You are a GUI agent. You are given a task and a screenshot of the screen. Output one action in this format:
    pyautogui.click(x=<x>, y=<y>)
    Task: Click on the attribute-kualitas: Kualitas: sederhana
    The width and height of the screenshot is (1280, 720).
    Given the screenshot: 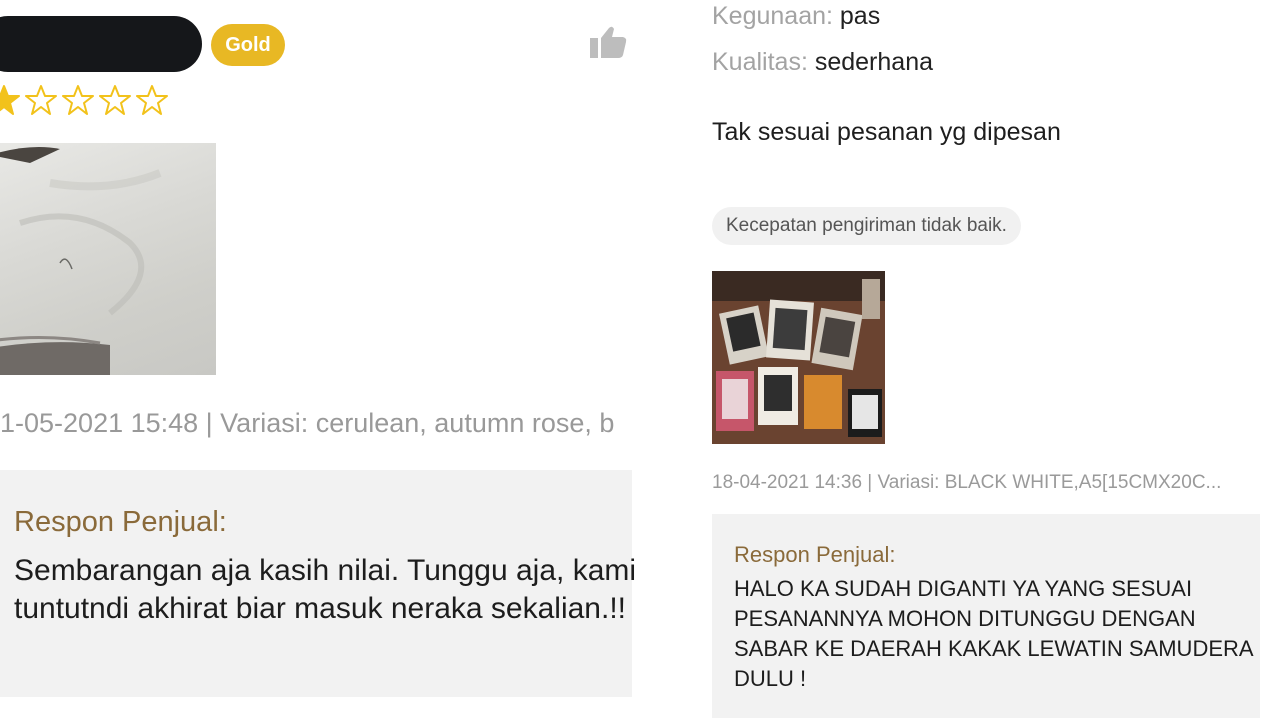 What is the action you would take?
    pyautogui.click(x=822, y=62)
    